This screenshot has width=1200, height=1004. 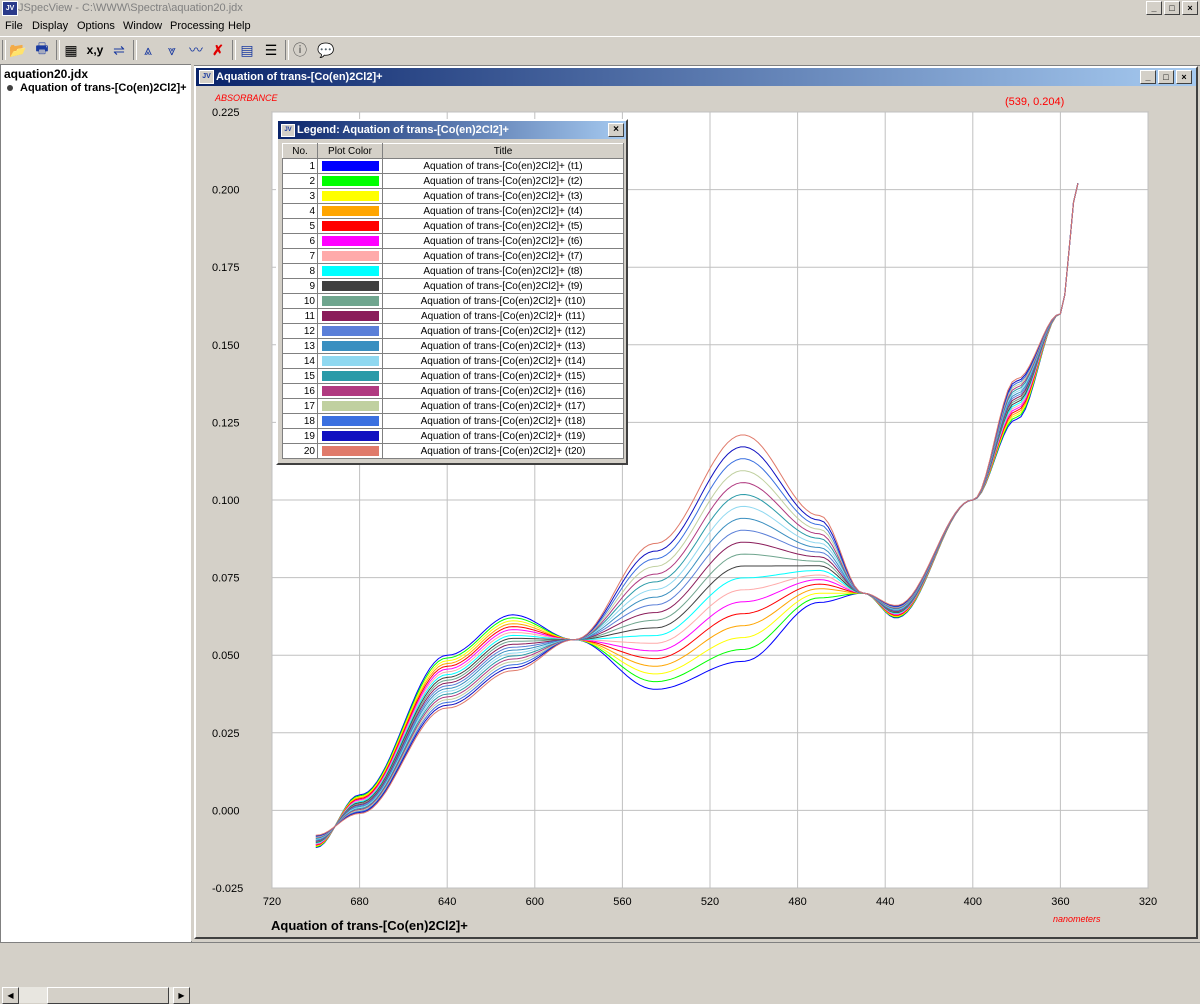 What do you see at coordinates (300, 271) in the screenshot?
I see `legend-row-number: 8` at bounding box center [300, 271].